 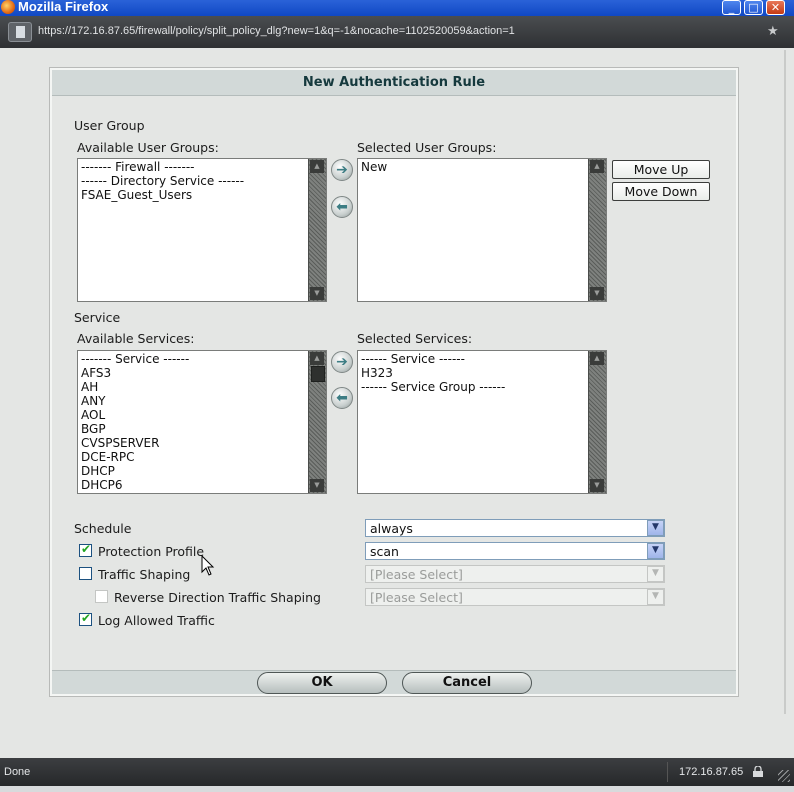 What do you see at coordinates (394, 682) in the screenshot?
I see `dialog-footer: OK Cancel` at bounding box center [394, 682].